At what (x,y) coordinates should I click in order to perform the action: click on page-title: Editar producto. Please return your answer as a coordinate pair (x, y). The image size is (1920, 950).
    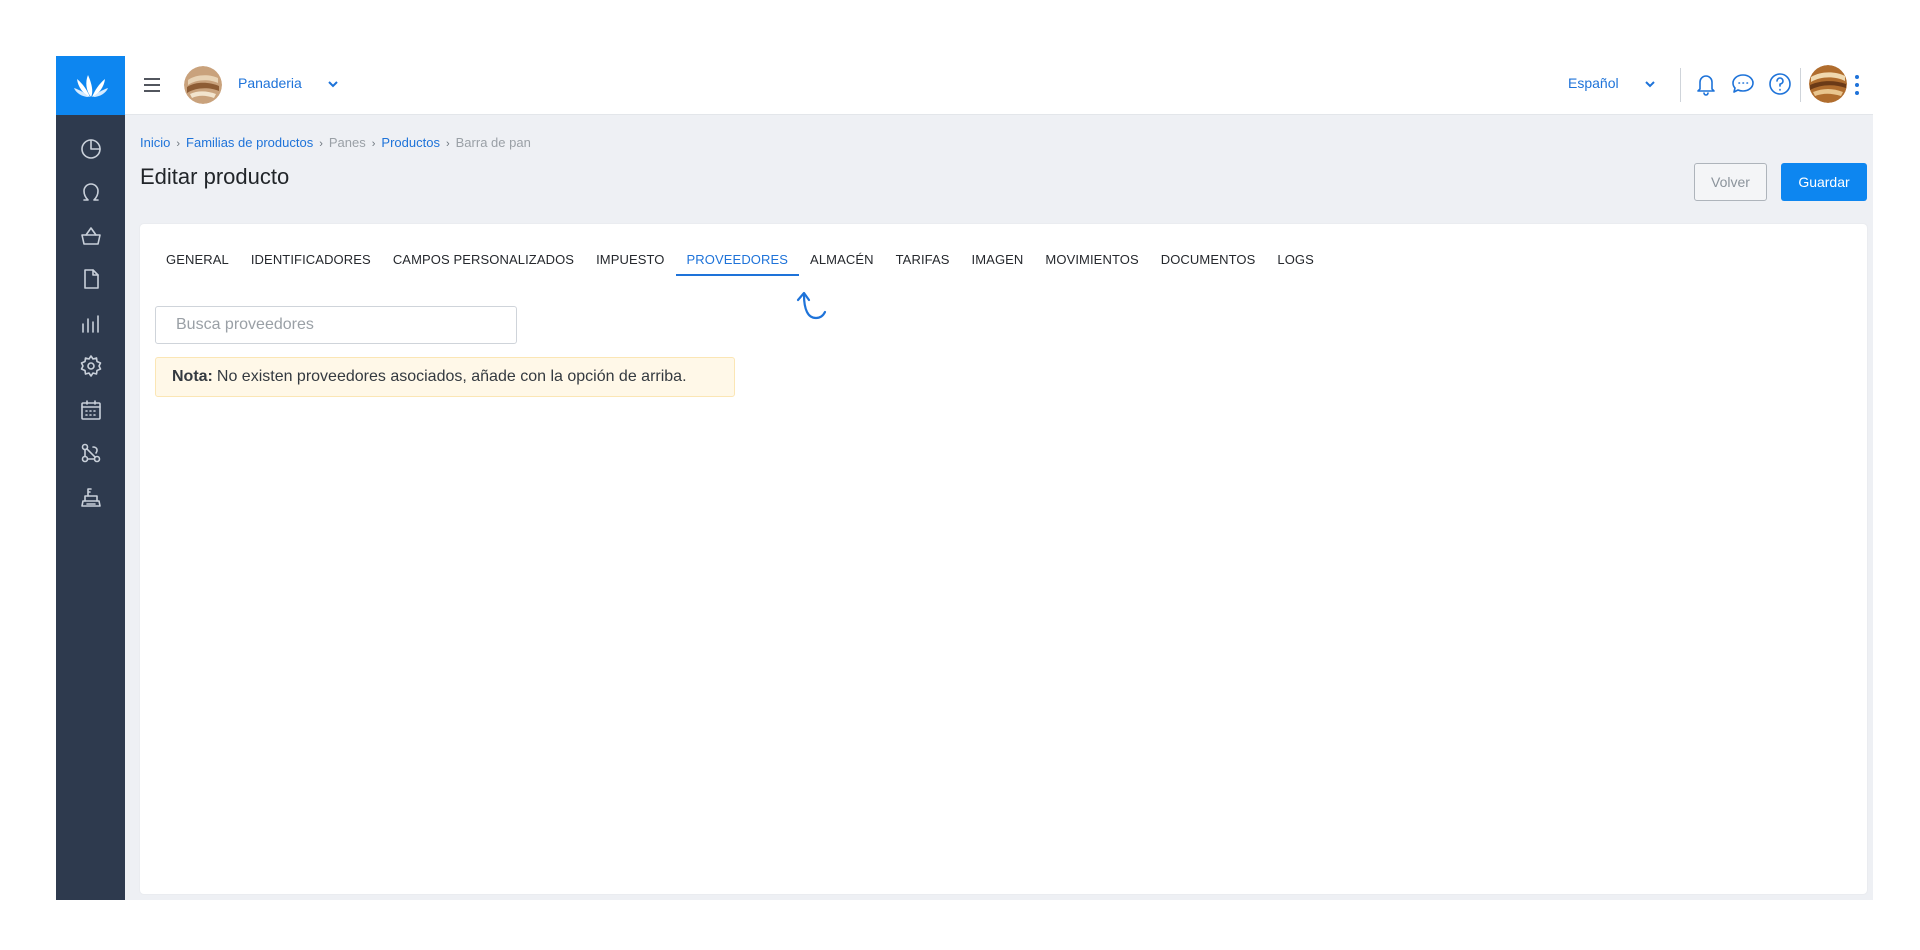
    Looking at the image, I should click on (215, 176).